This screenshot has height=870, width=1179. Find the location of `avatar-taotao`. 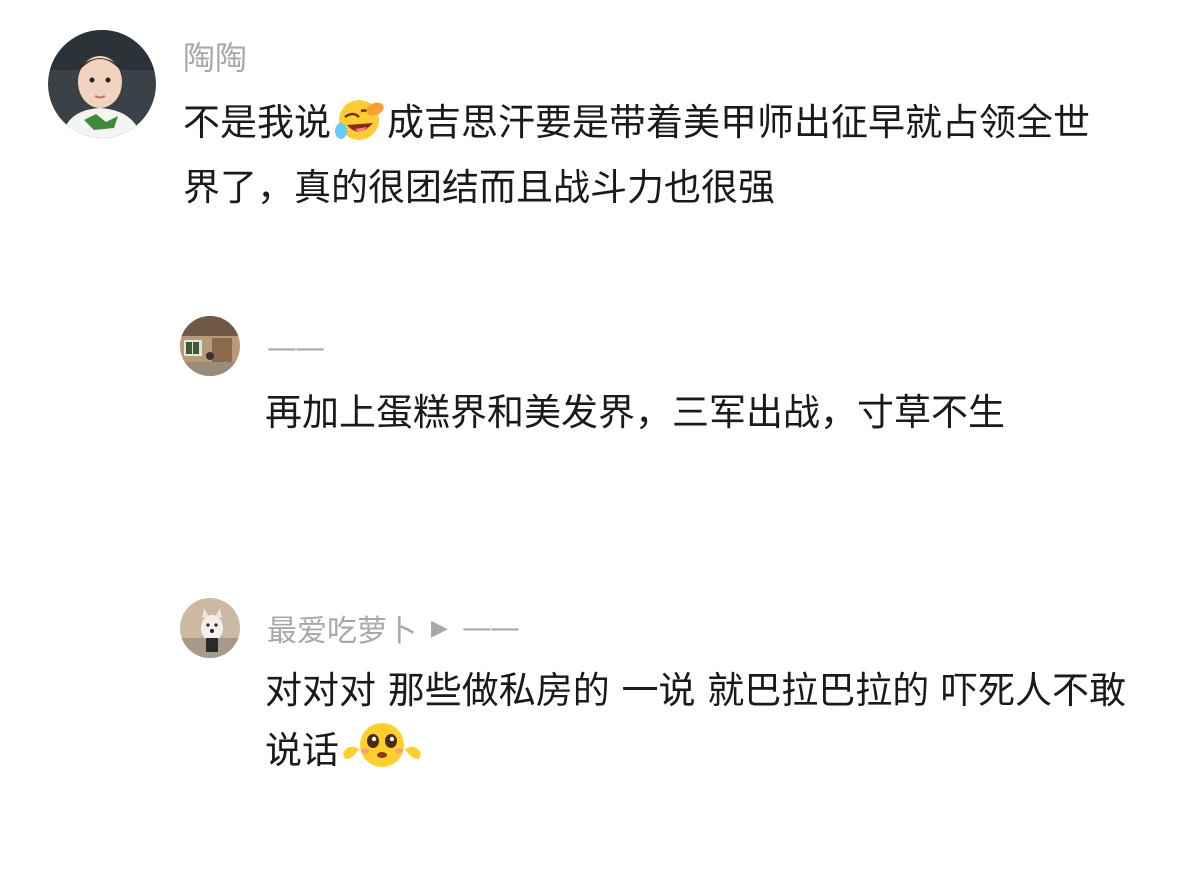

avatar-taotao is located at coordinates (102, 84).